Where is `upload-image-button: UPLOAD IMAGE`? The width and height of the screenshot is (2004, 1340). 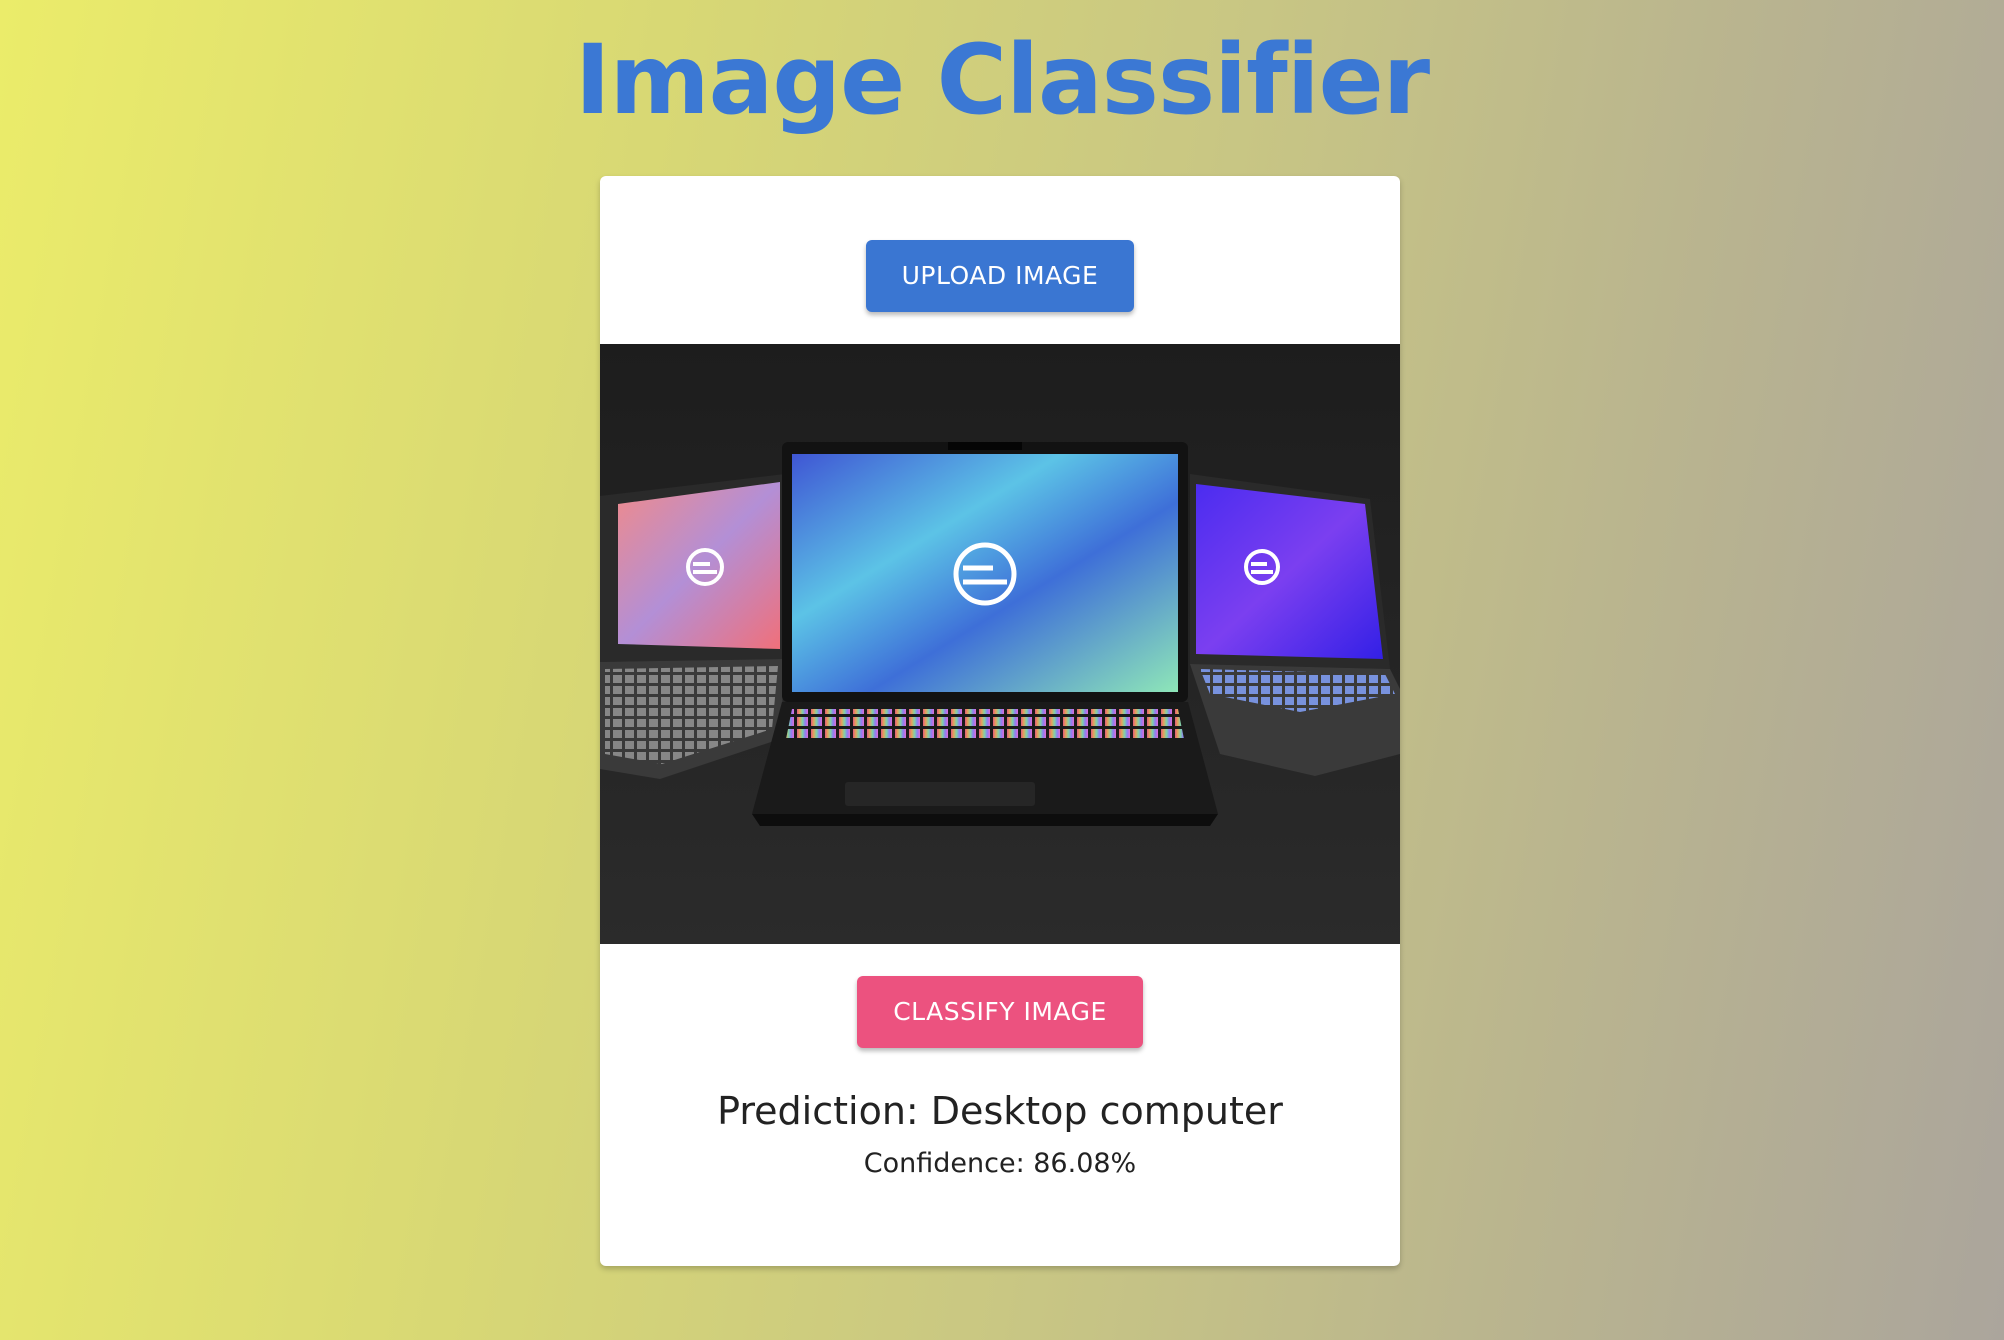 upload-image-button: UPLOAD IMAGE is located at coordinates (1000, 276).